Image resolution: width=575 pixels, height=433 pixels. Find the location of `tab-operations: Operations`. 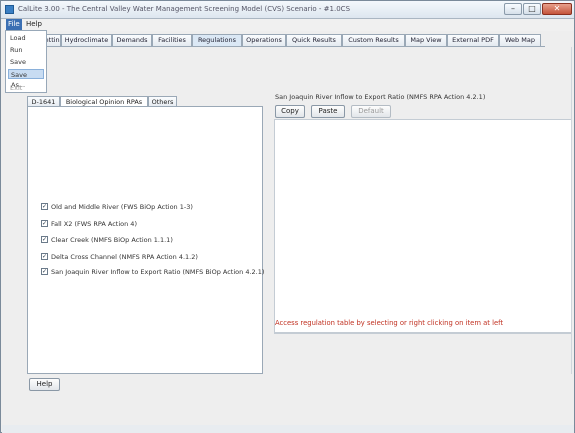

tab-operations: Operations is located at coordinates (264, 40).